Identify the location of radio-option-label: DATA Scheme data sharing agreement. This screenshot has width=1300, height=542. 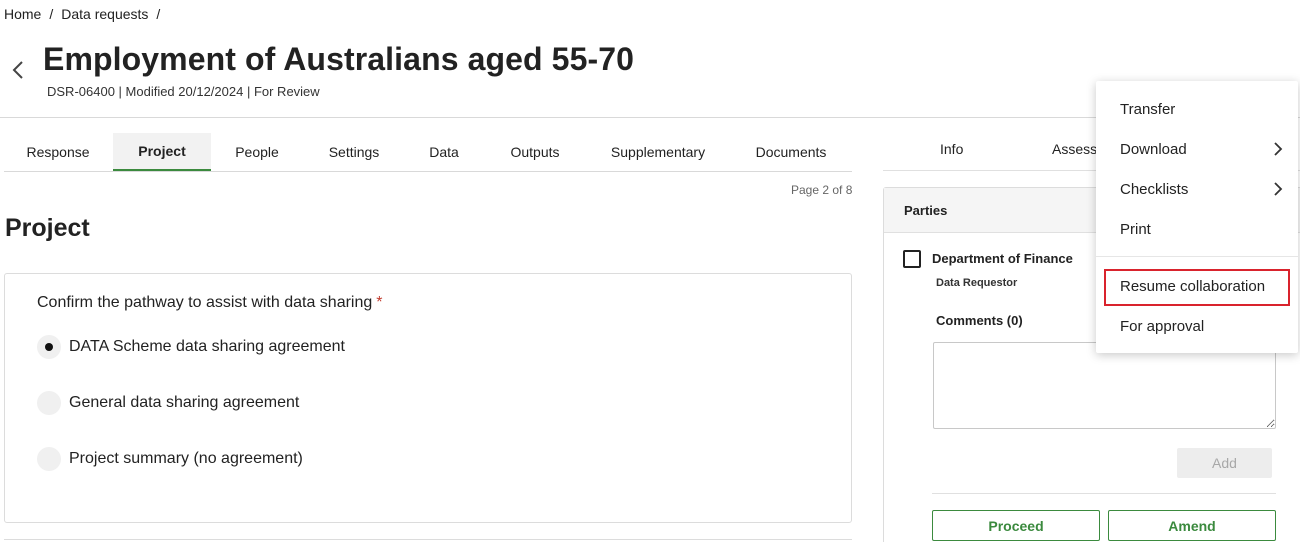
(207, 346).